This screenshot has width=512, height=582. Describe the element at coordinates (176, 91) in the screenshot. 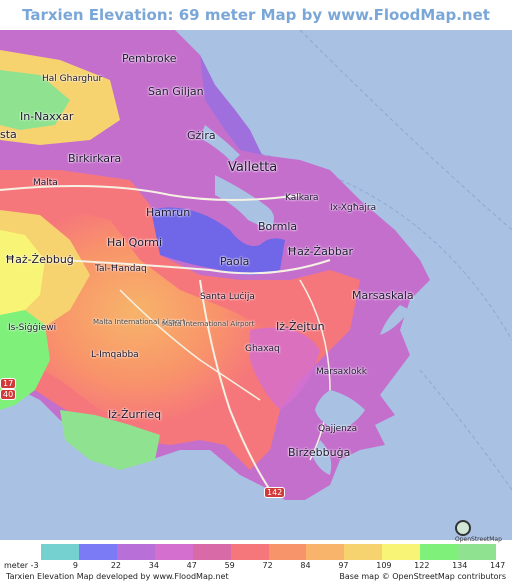

I see `place-label: San Giljan` at that location.